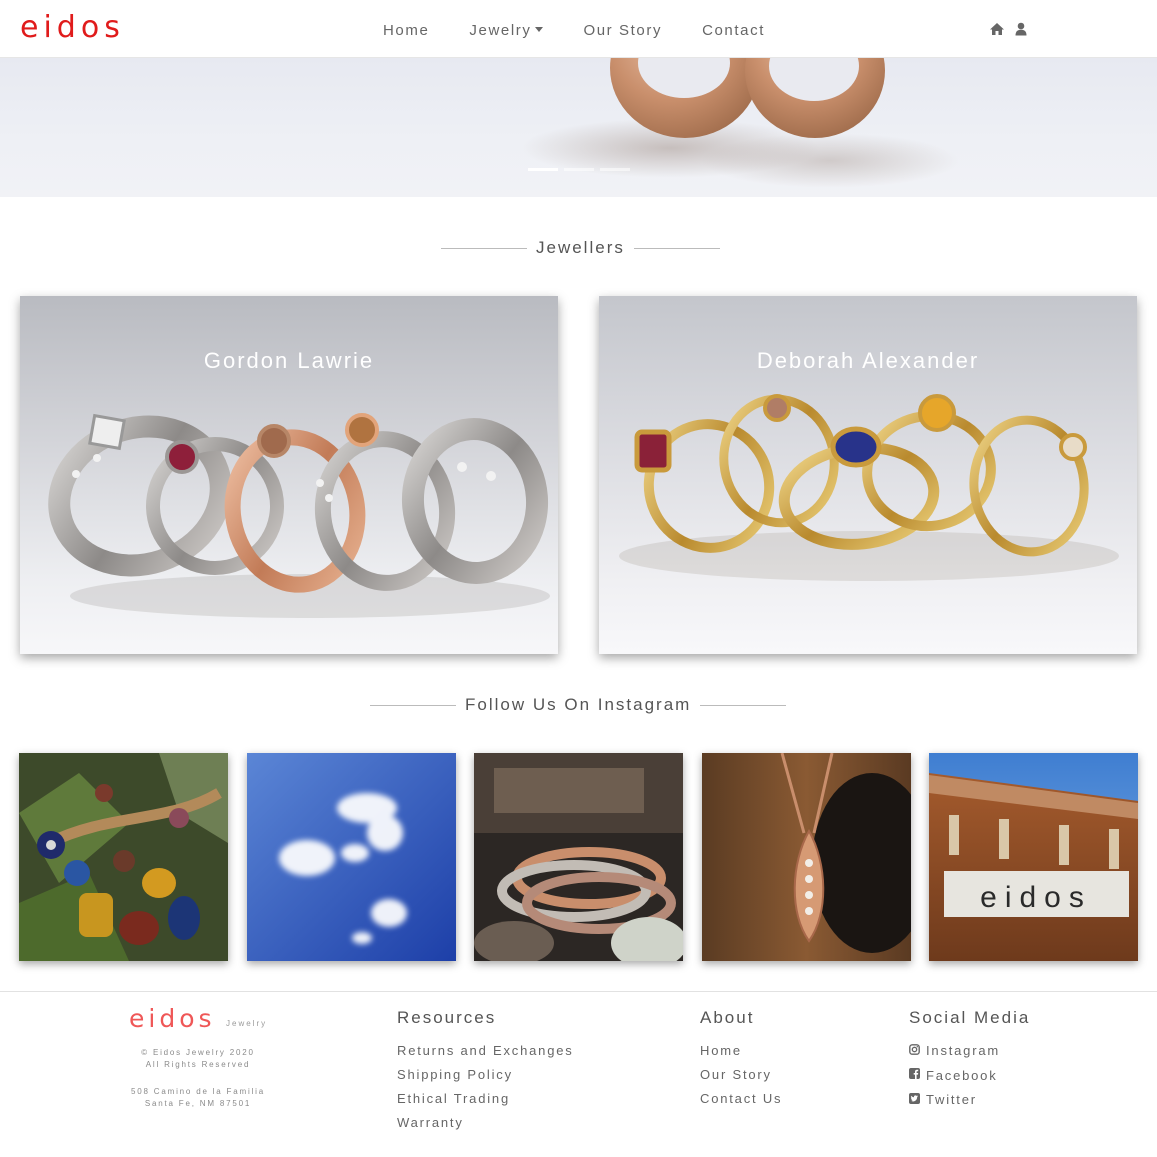 The height and width of the screenshot is (1157, 1157). I want to click on footer-address-line2: Santa Fe, NM 87501, so click(198, 1103).